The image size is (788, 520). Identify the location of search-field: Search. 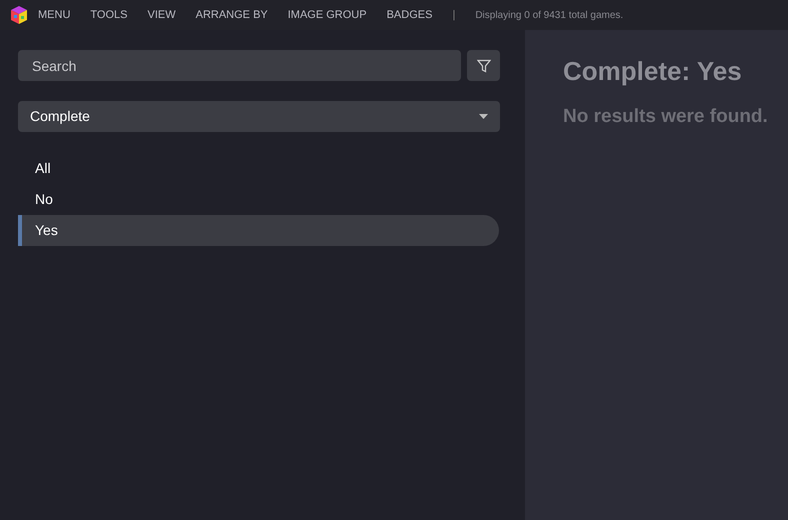
(239, 65).